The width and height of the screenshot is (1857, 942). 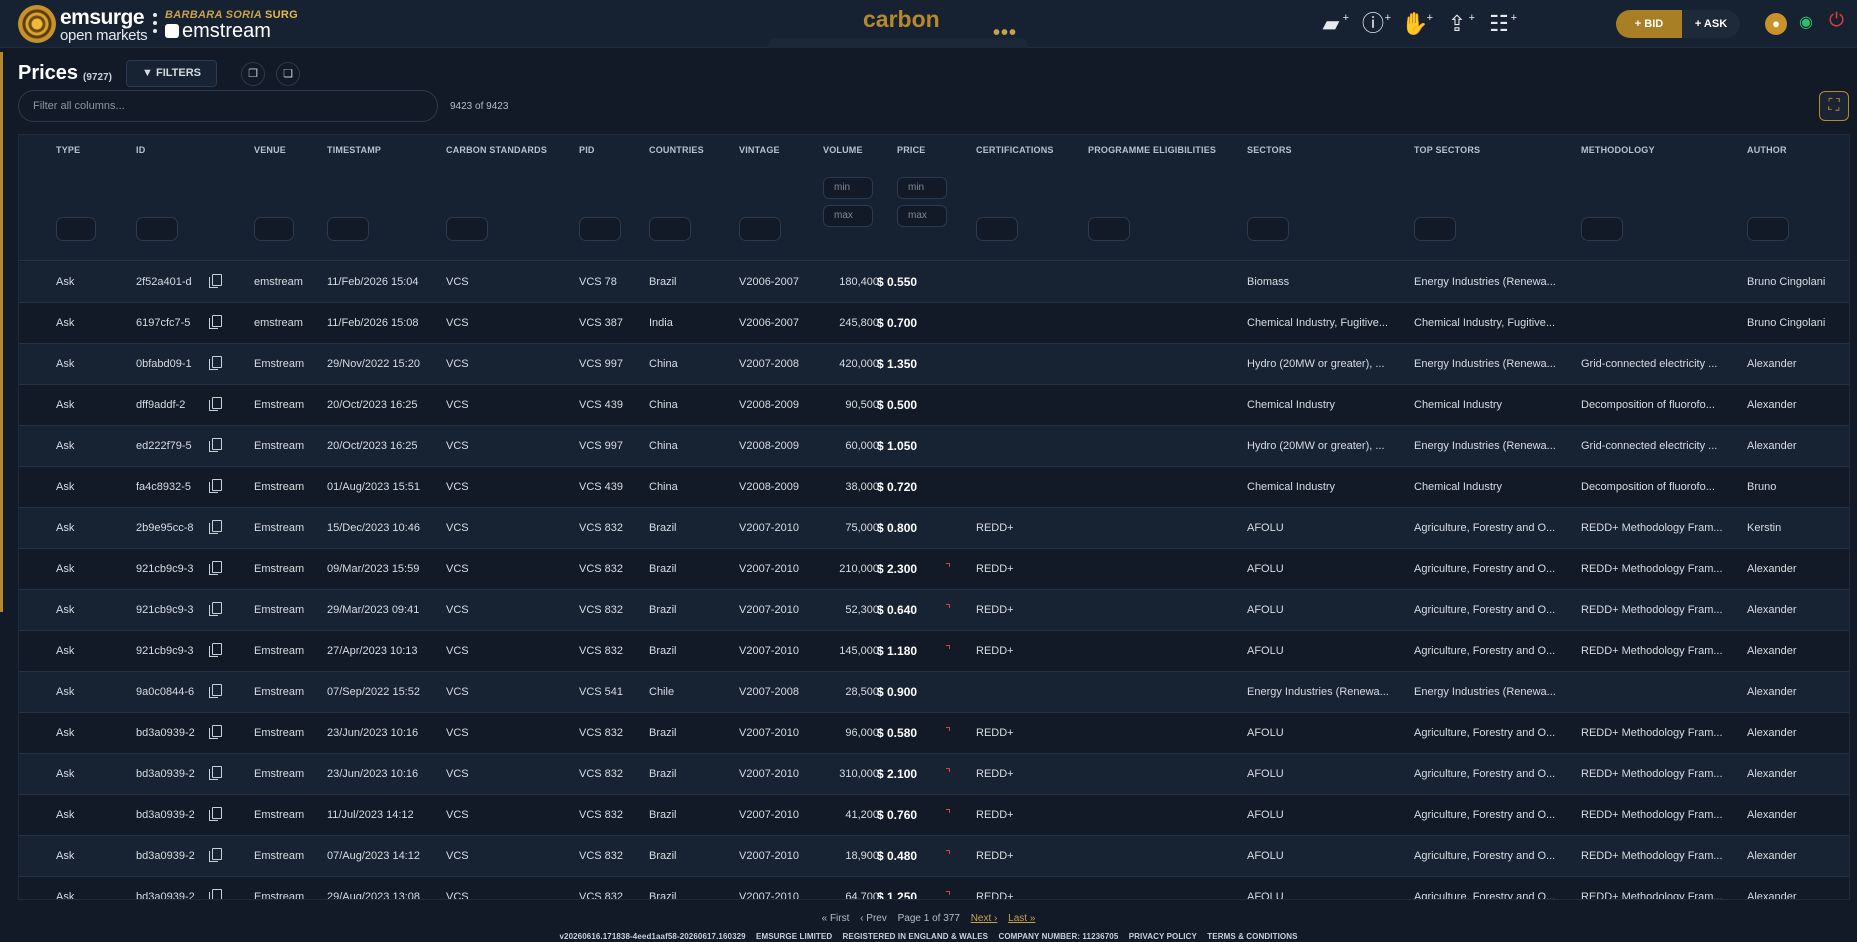 I want to click on cell-venue: emstream, so click(x=278, y=282).